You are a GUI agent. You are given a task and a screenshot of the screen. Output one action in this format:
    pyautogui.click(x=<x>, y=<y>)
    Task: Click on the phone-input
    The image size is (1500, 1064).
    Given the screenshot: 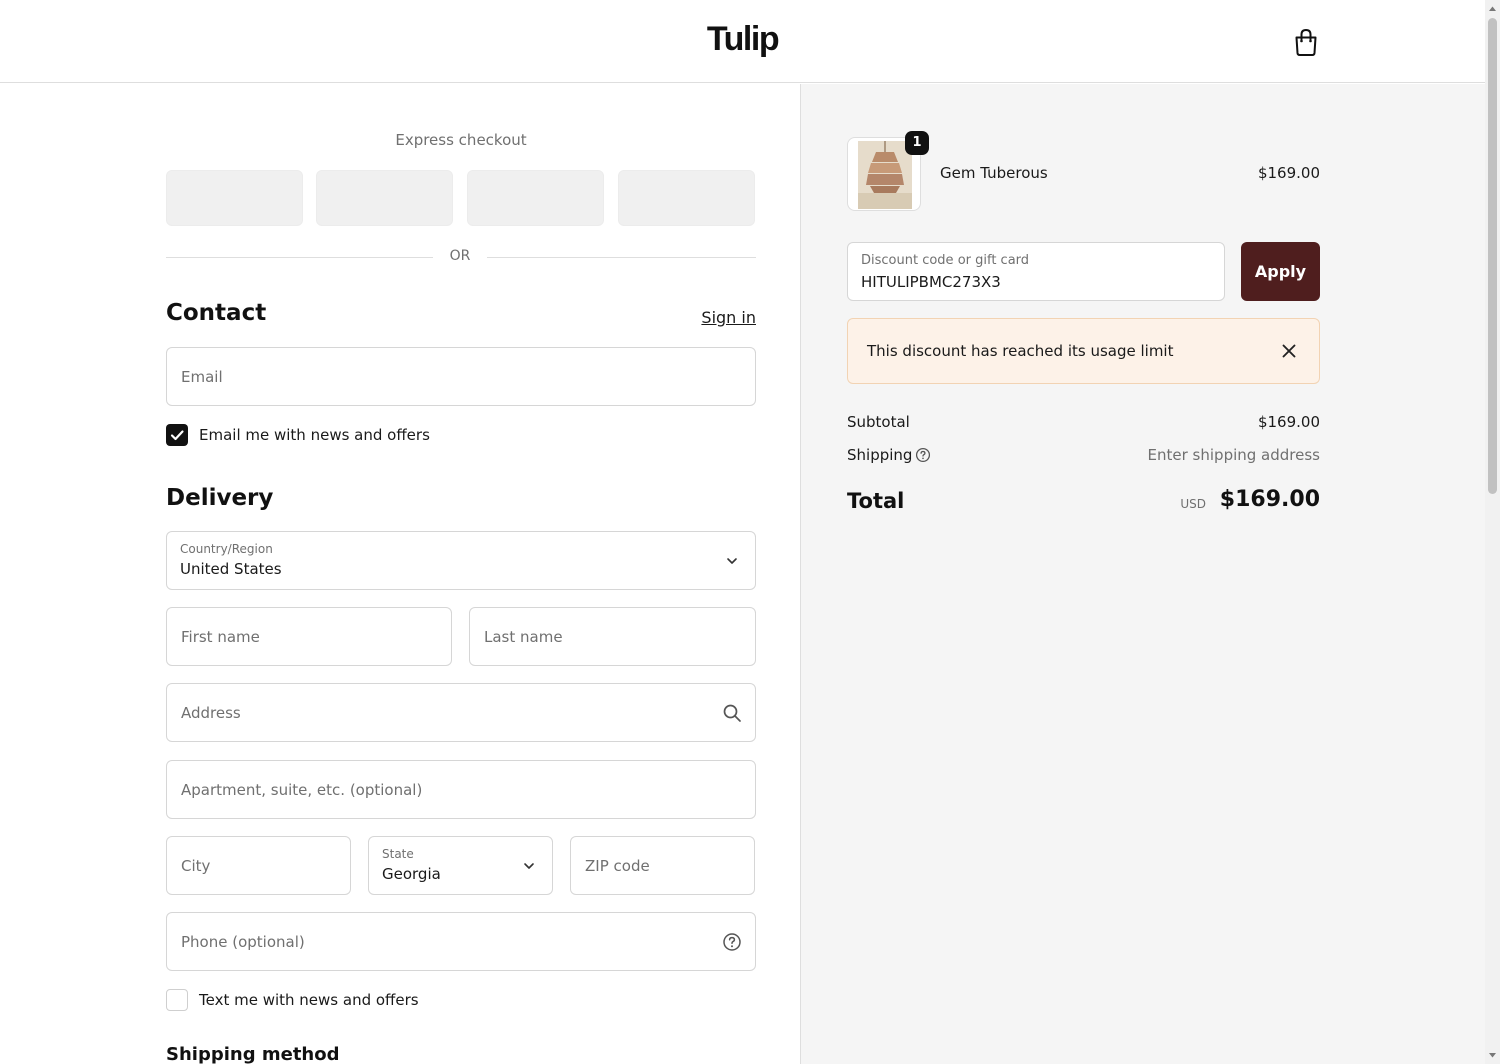 What is the action you would take?
    pyautogui.click(x=461, y=941)
    